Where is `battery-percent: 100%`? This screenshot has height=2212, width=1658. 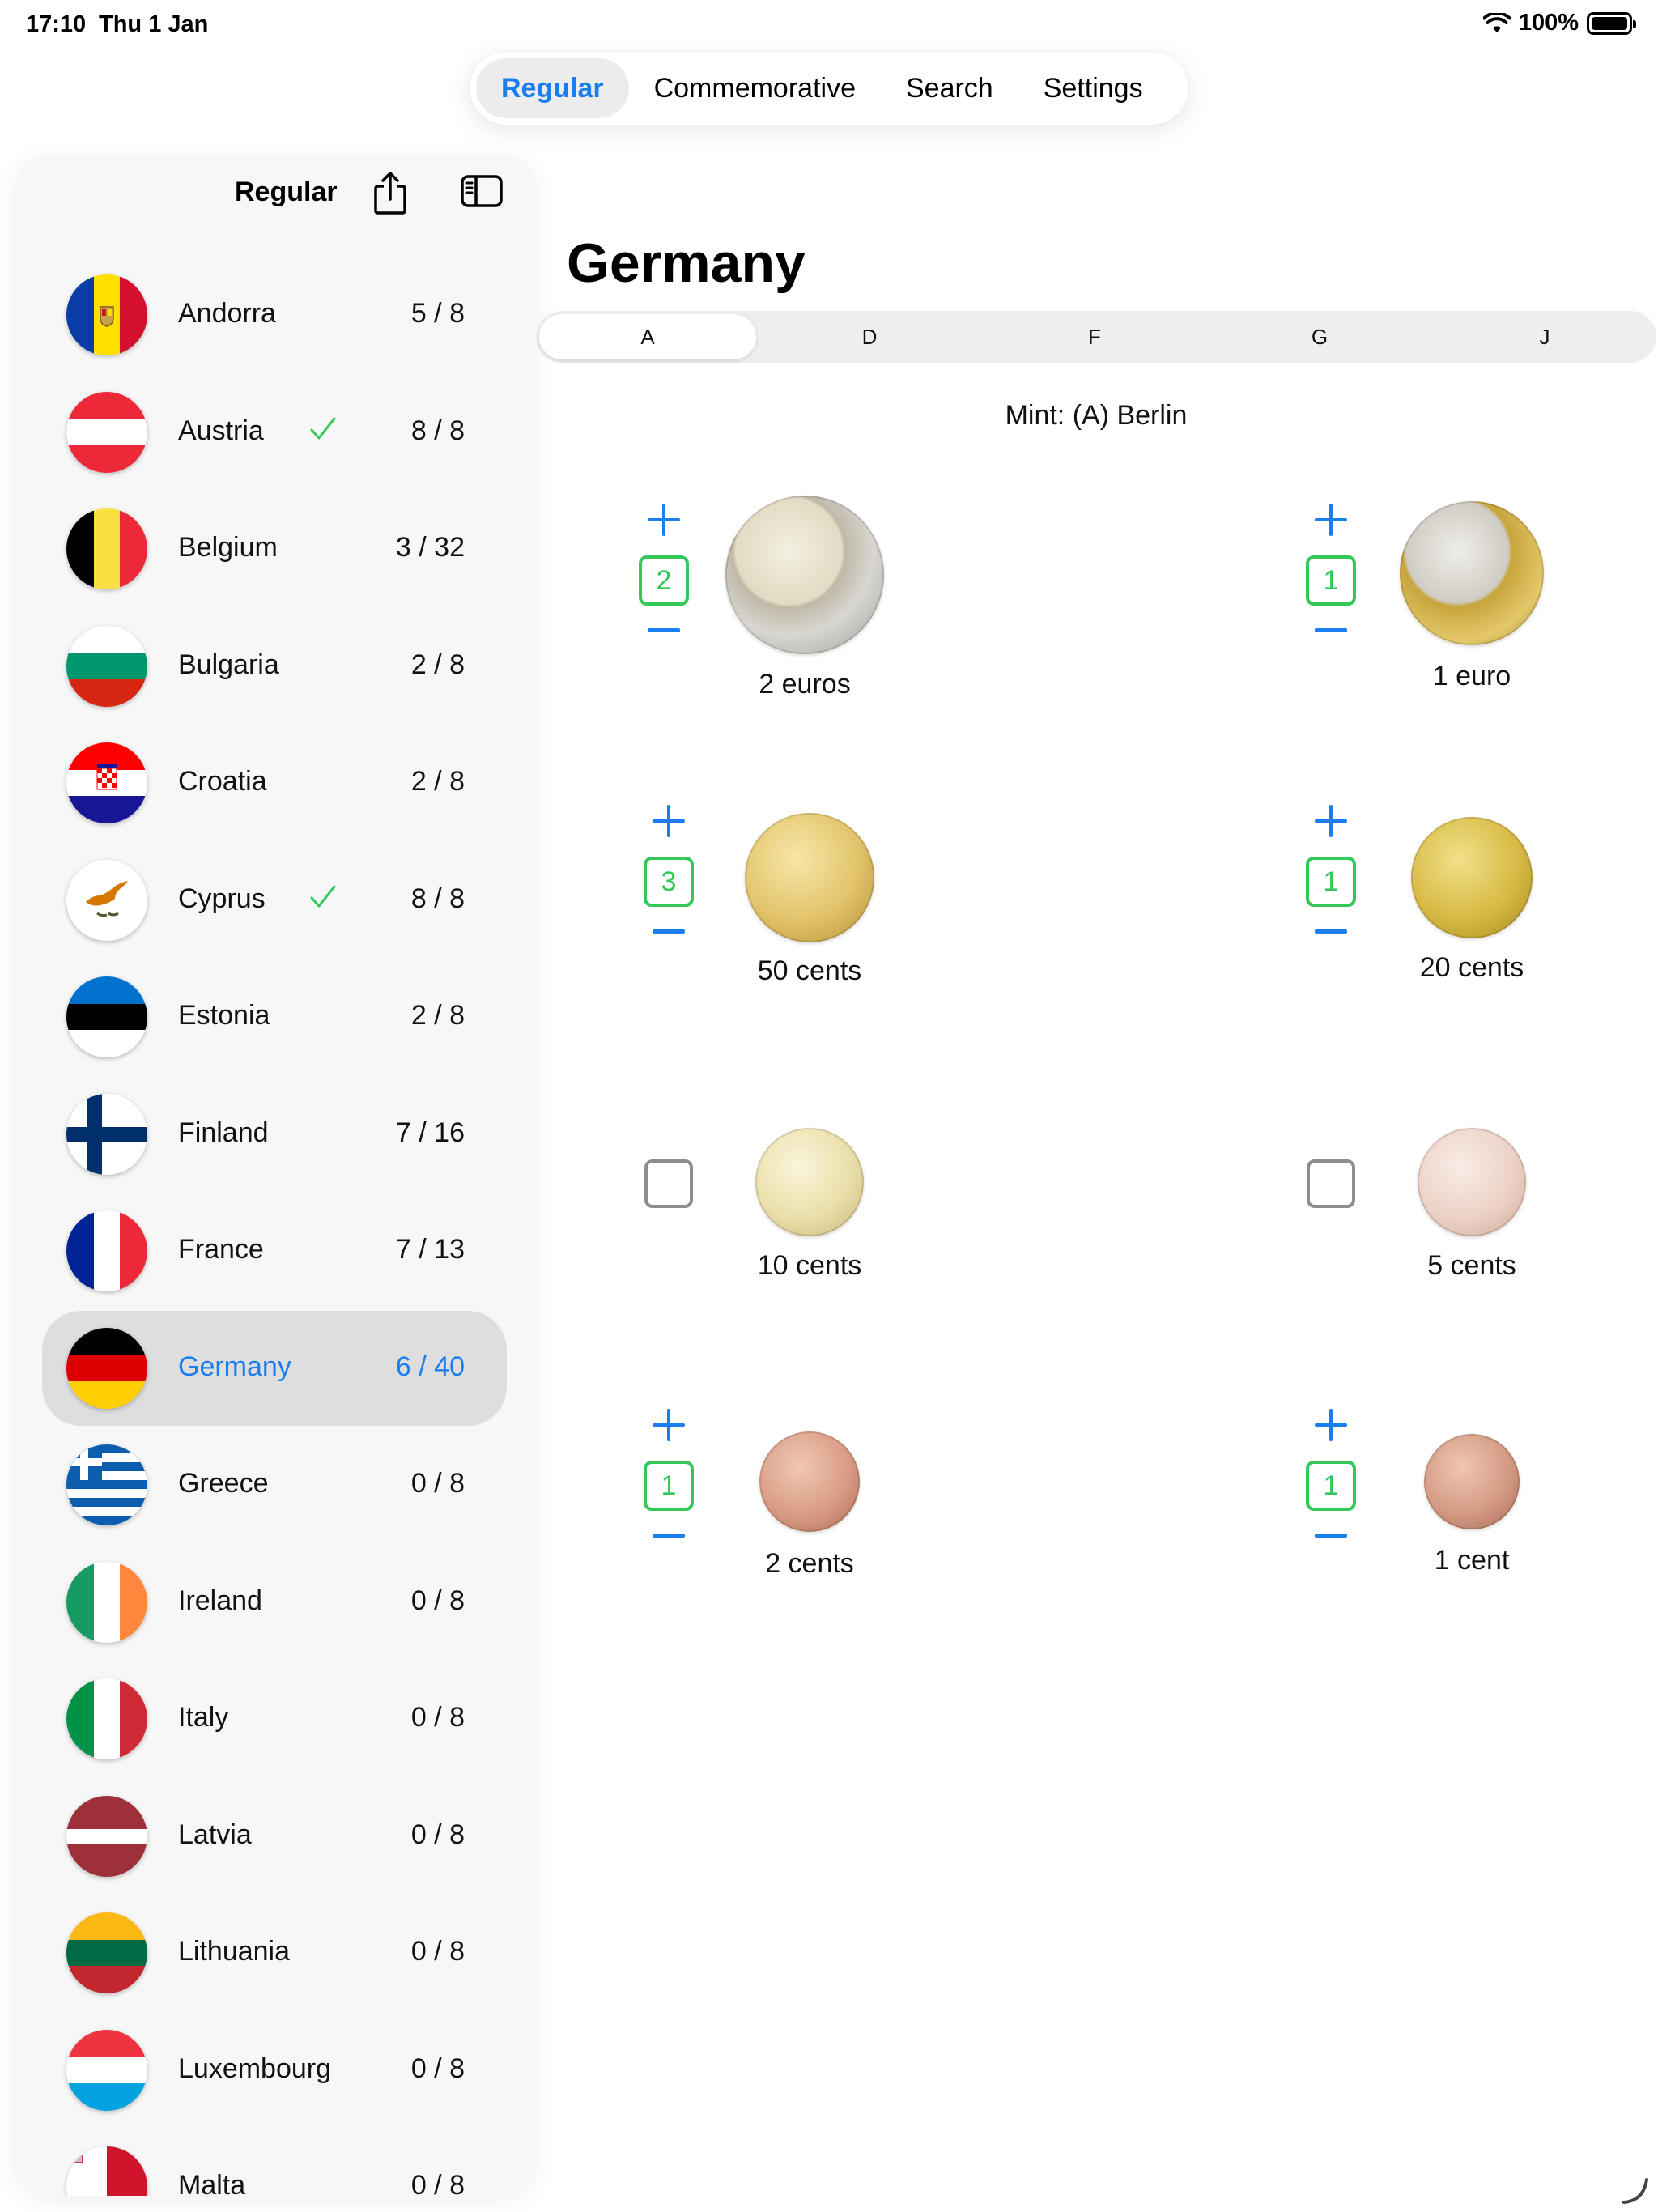 battery-percent: 100% is located at coordinates (1548, 23).